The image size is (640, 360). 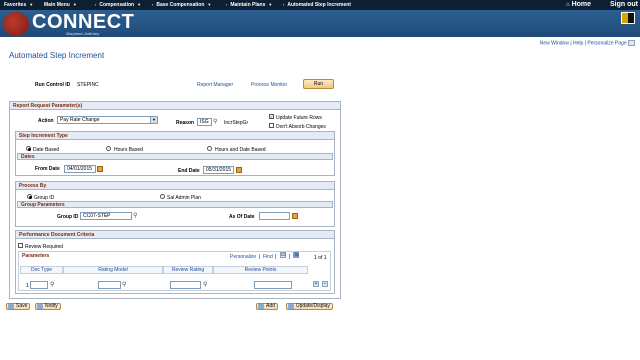 I want to click on run-control-label: Run Control ID, so click(x=53, y=85).